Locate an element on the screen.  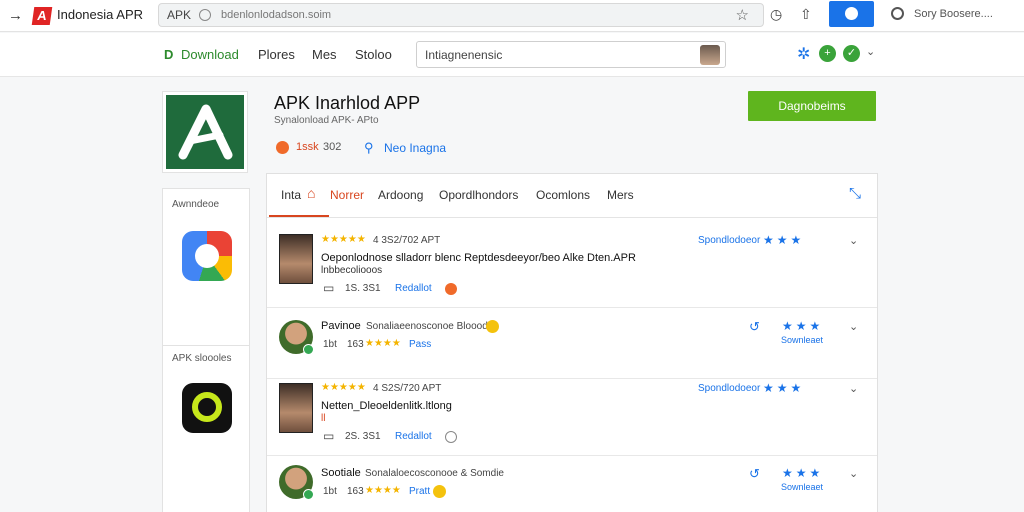
reviewer-avatar is located at coordinates (296, 482).